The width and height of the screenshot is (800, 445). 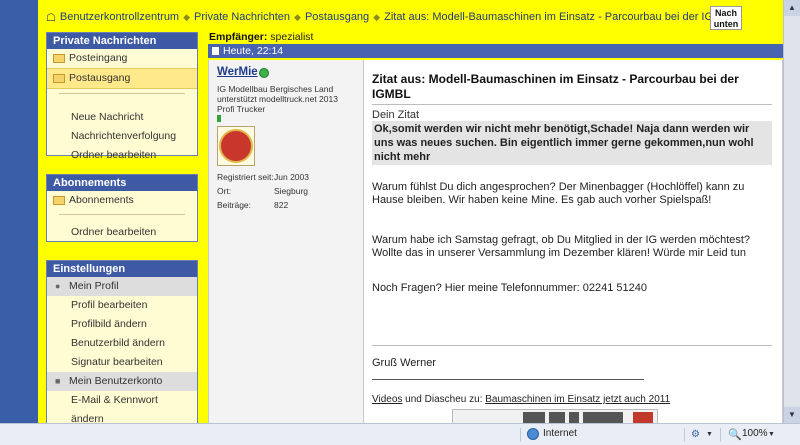 What do you see at coordinates (400, 434) in the screenshot?
I see `browser-status-bar: Internet ⚙ ▼ 🔍 100% ▼` at bounding box center [400, 434].